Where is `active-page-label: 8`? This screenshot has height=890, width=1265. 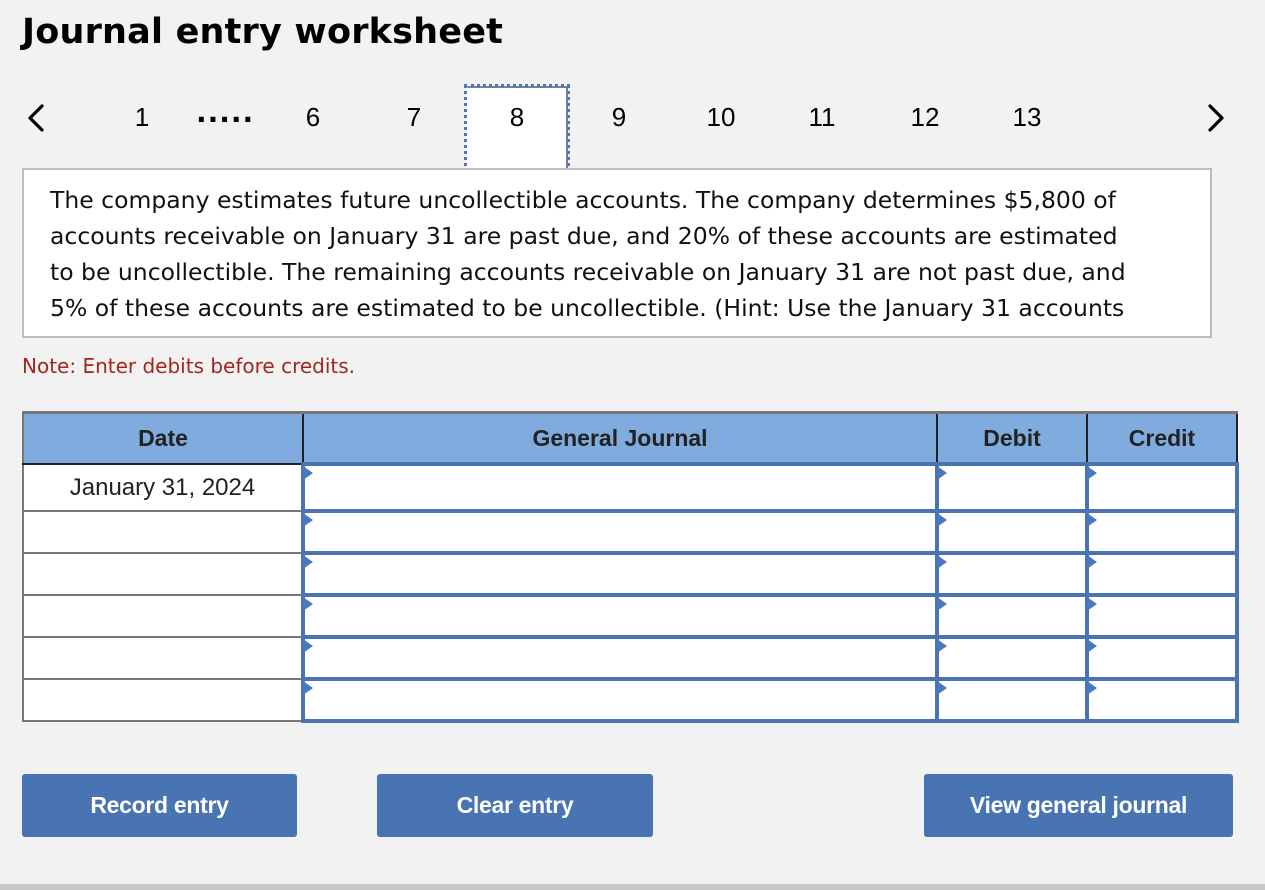
active-page-label: 8 is located at coordinates (517, 117).